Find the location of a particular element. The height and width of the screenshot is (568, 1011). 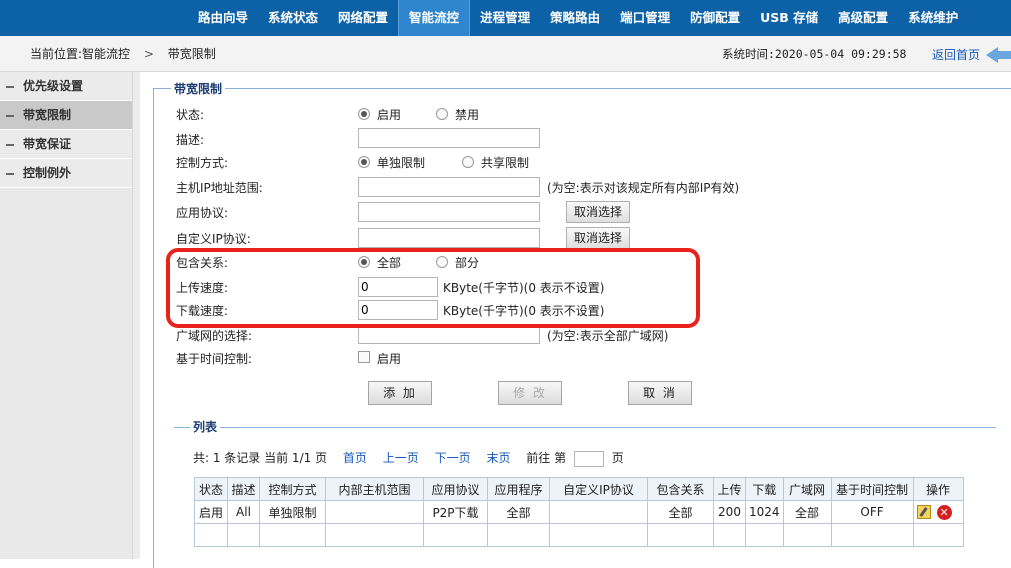

sidebar-item-0: 优先级设置 is located at coordinates (69, 86).